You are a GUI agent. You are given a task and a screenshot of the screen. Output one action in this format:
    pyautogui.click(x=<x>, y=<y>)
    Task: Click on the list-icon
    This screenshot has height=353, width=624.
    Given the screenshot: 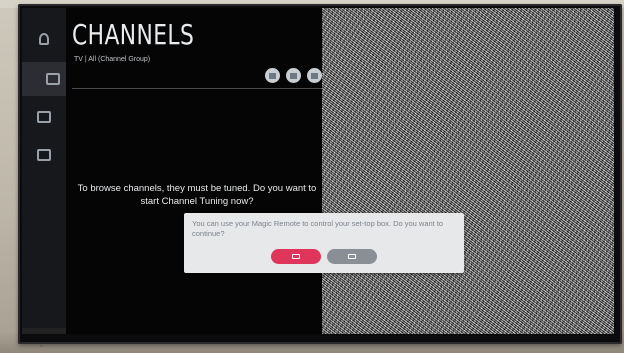 What is the action you would take?
    pyautogui.click(x=293, y=75)
    